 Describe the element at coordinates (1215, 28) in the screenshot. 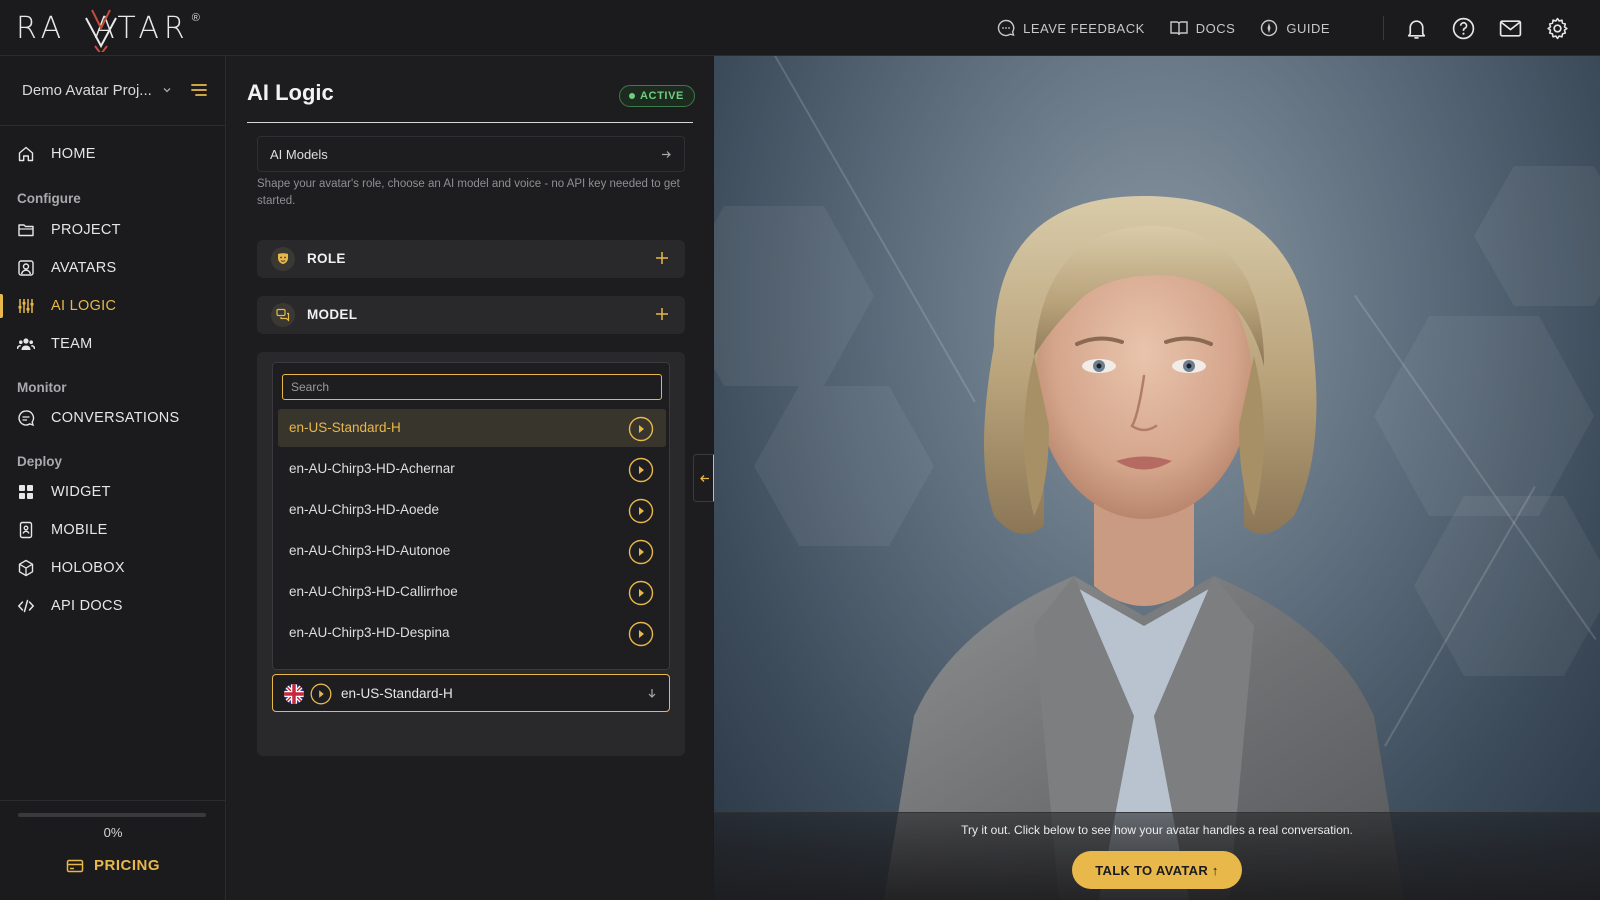

I see `docs-label: DOCS` at that location.